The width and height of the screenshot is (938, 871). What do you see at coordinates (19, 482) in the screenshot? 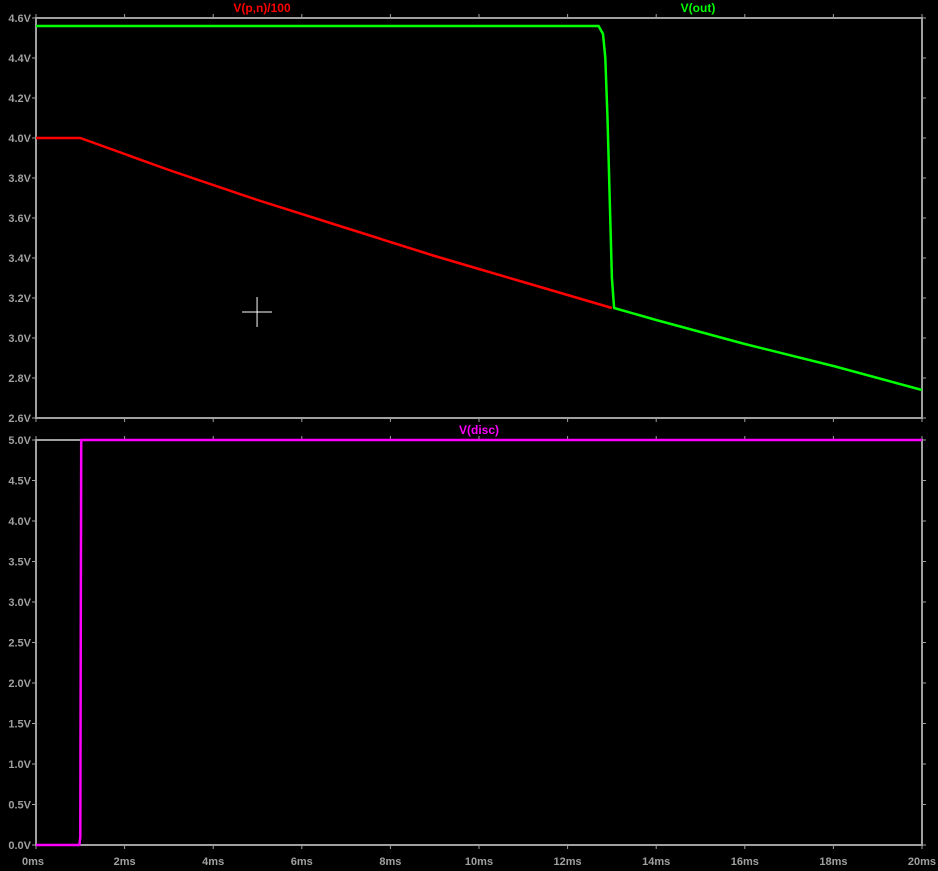
I see `y-tick-label: 4.5V` at bounding box center [19, 482].